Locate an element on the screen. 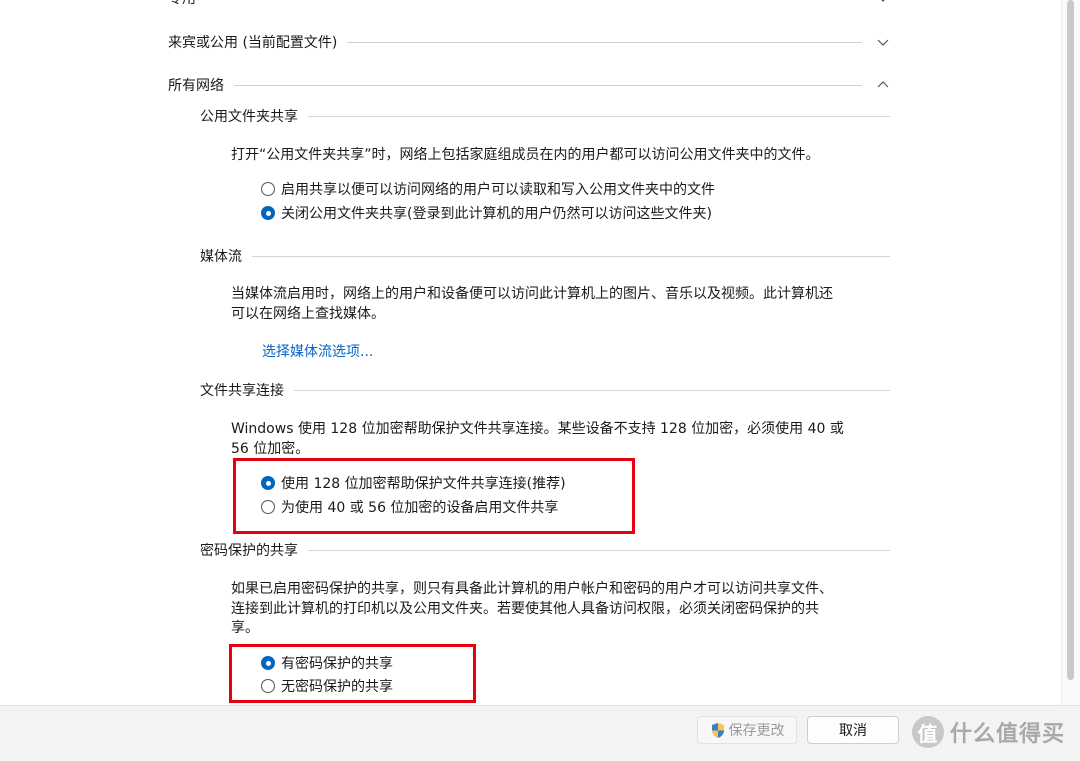  button-label: 取消 is located at coordinates (853, 731).